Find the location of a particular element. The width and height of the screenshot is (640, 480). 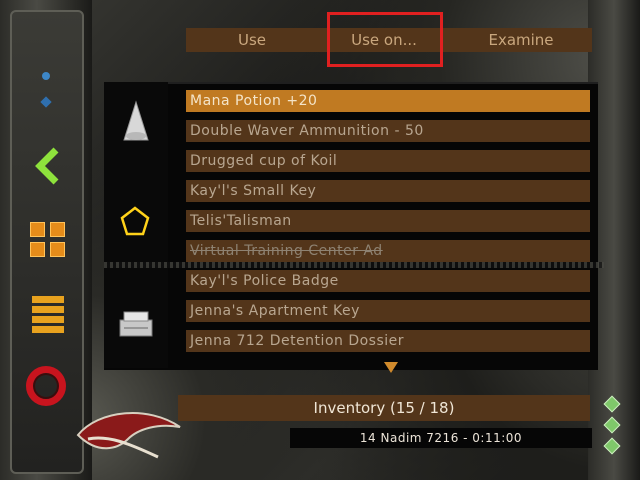

scanline-divider is located at coordinates (354, 265).